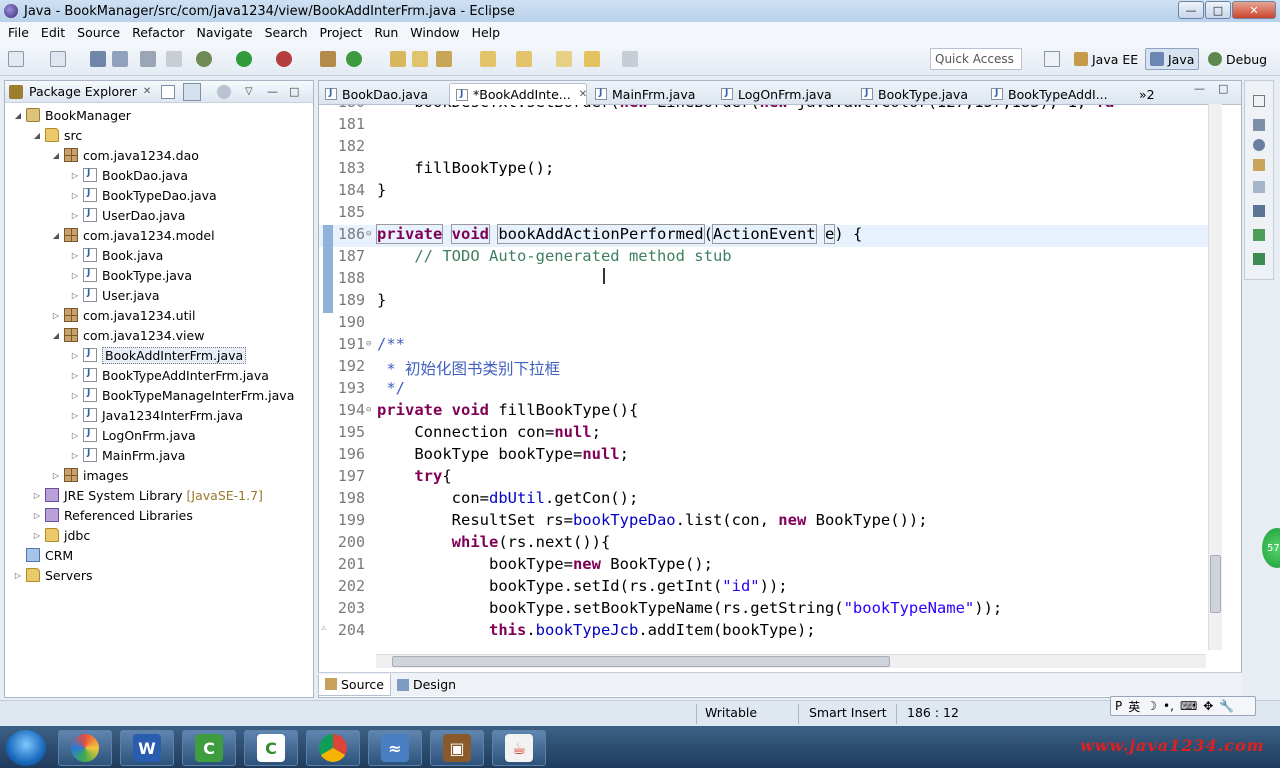 The height and width of the screenshot is (768, 1280). Describe the element at coordinates (112, 515) in the screenshot. I see `tree-node: ▷ Referenced Libraries` at that location.